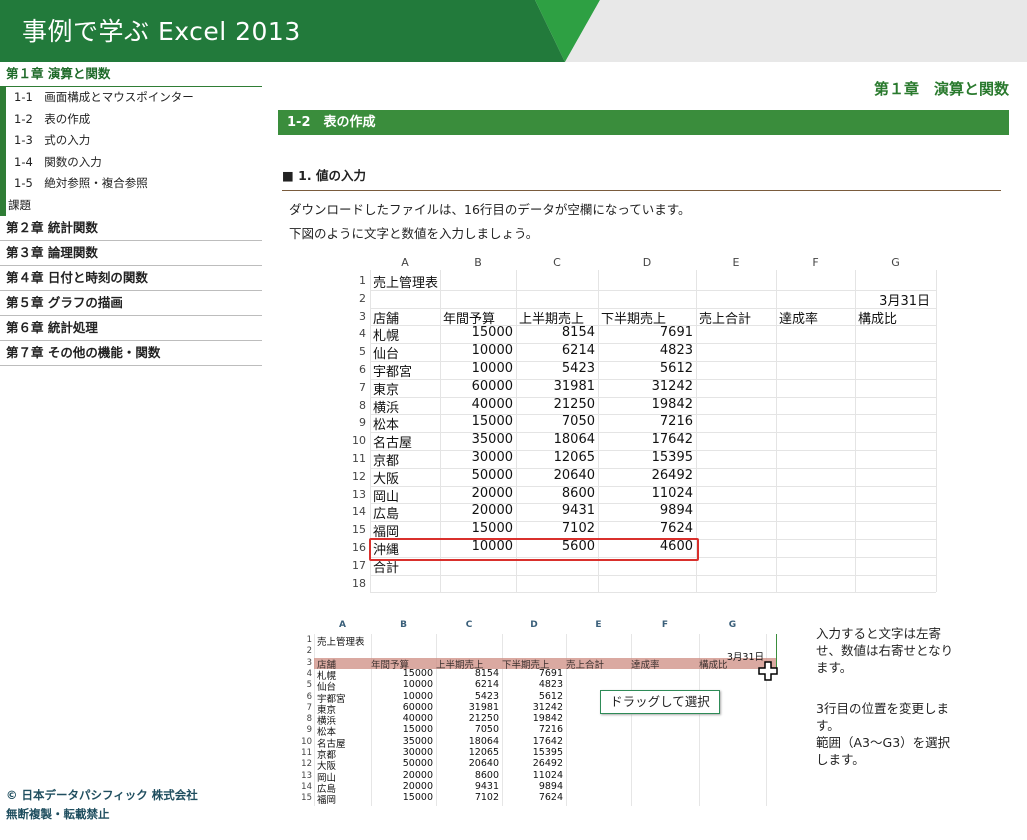 This screenshot has width=1027, height=840. I want to click on sidebar-chapter-6: 第６章 統計処理, so click(131, 328).